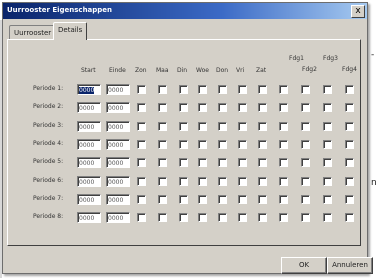  I want to click on ok-button: OK, so click(304, 265).